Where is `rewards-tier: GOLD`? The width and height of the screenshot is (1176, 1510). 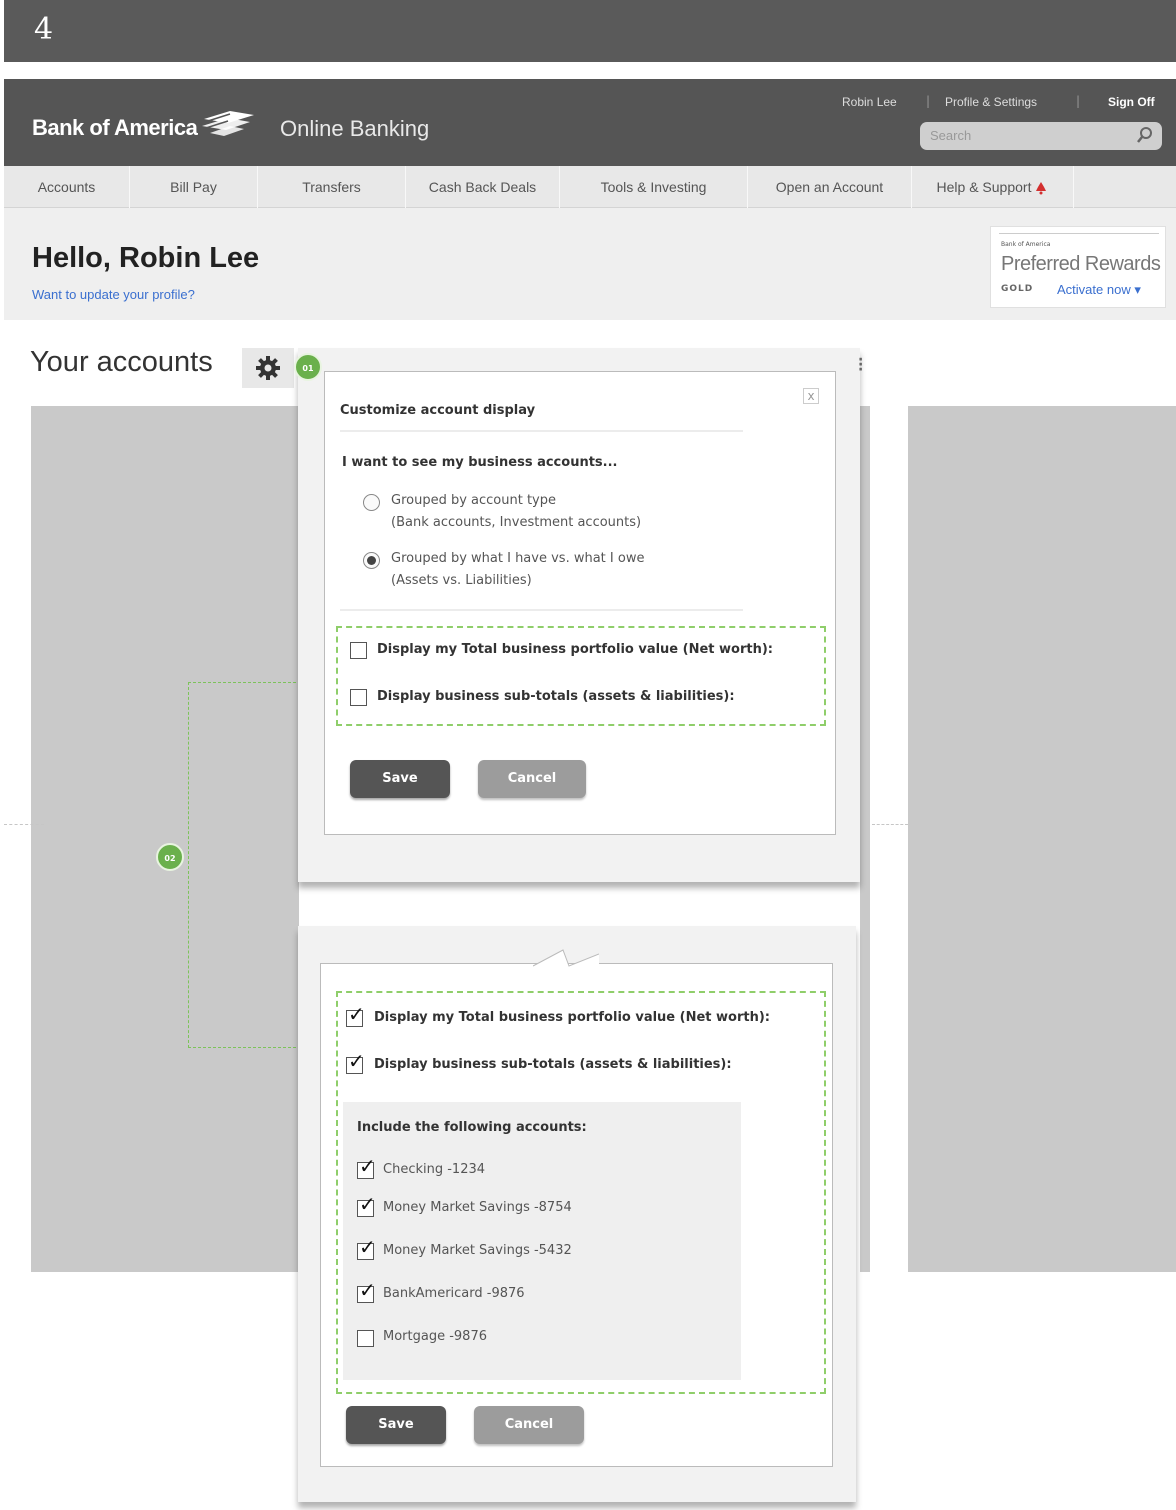 rewards-tier: GOLD is located at coordinates (1017, 289).